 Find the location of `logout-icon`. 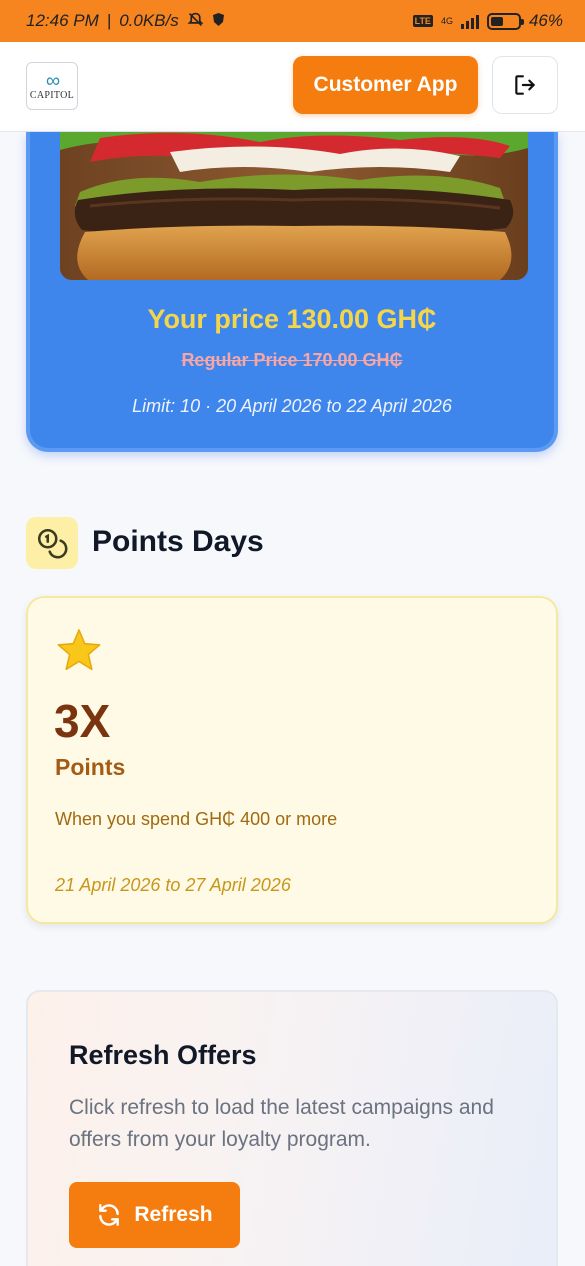

logout-icon is located at coordinates (525, 85).